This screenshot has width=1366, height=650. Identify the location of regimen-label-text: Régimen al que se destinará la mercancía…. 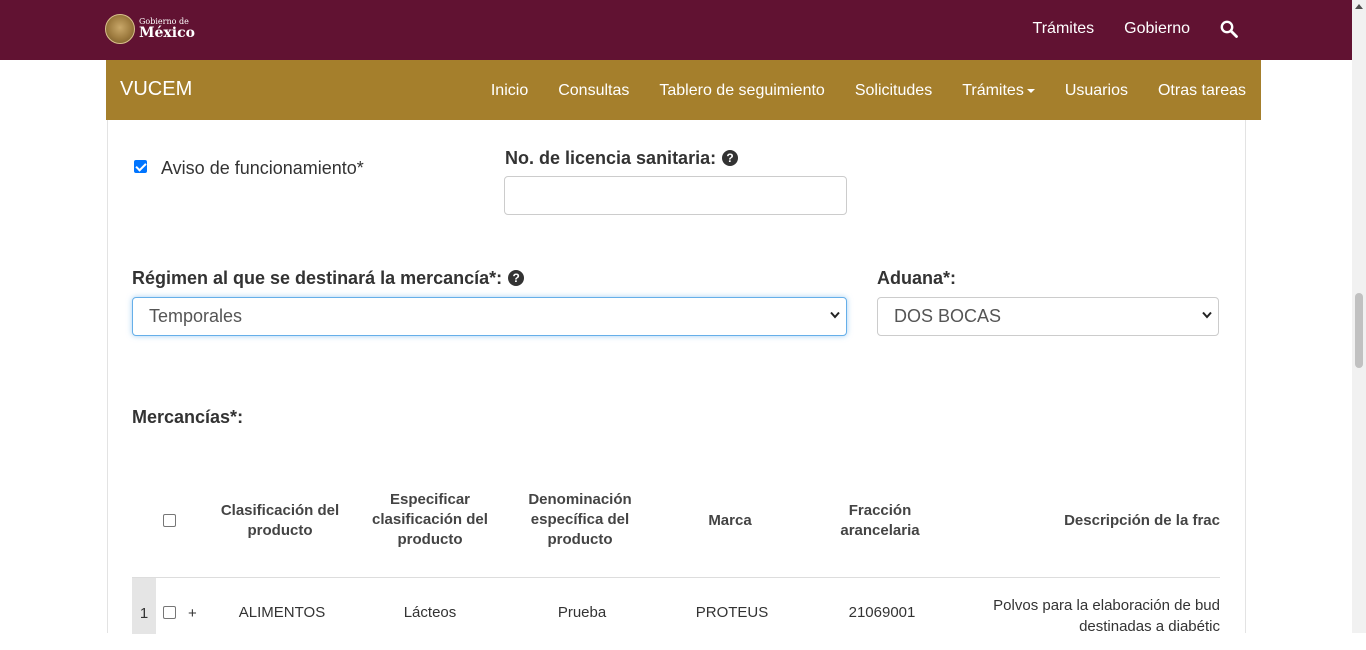
(317, 278).